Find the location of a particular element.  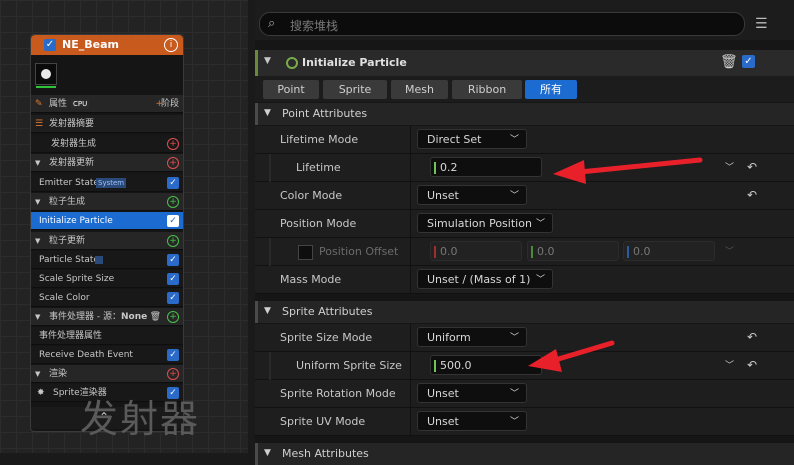

arrow-to-uniform-size is located at coordinates (571, 356).